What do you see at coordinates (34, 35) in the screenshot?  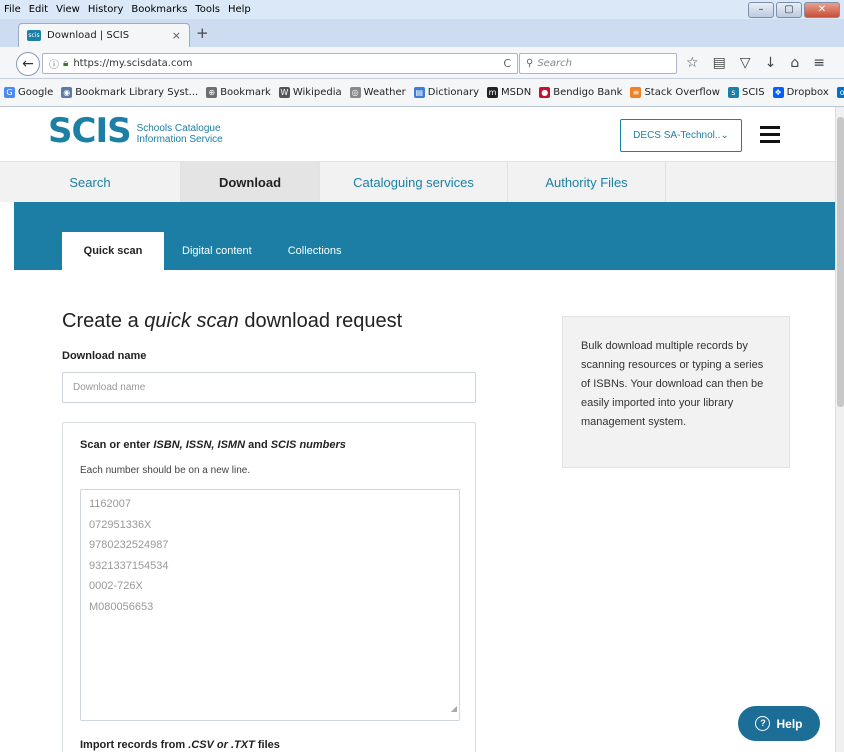 I see `scis-favicon-icon: scis` at bounding box center [34, 35].